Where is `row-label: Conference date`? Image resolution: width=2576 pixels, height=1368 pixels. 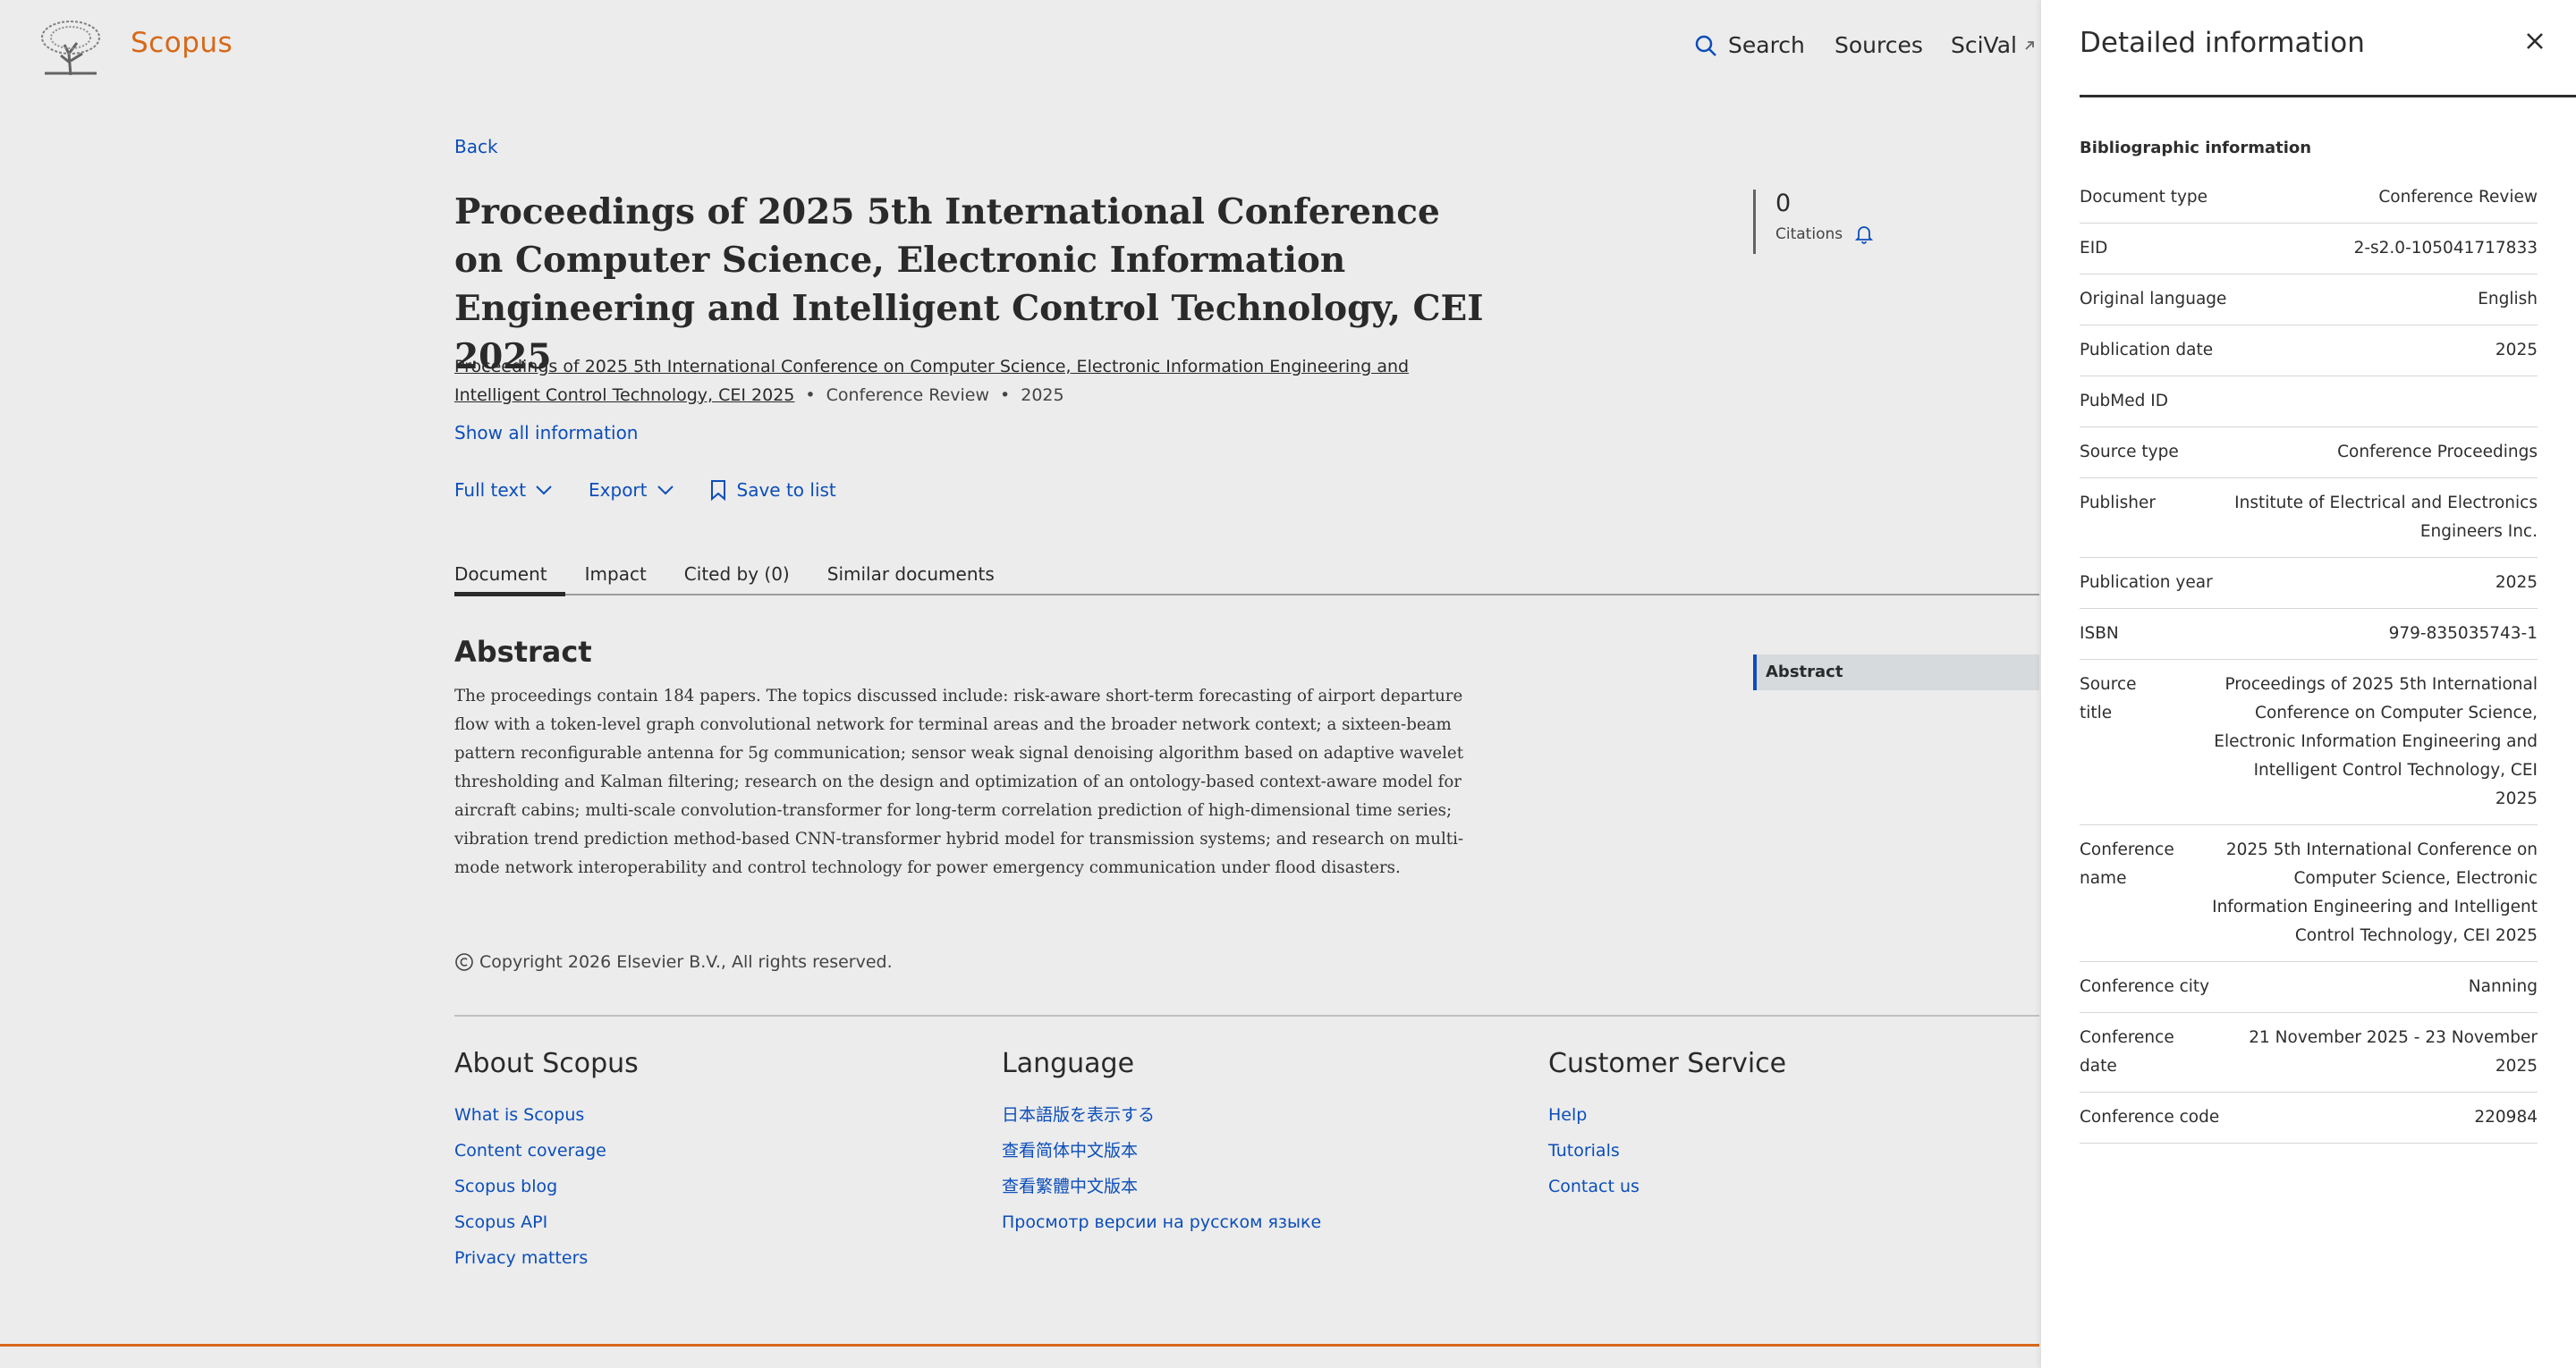 row-label: Conference date is located at coordinates (2127, 1052).